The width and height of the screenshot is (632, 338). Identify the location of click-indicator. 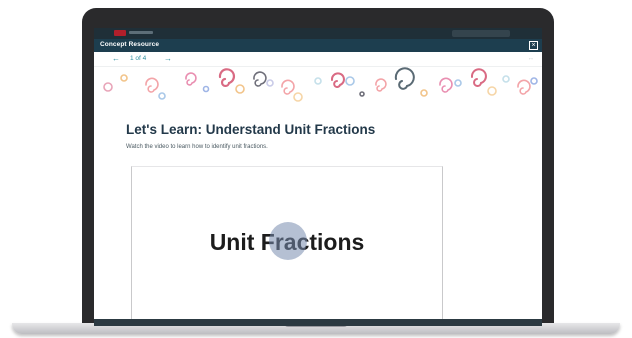
(288, 241).